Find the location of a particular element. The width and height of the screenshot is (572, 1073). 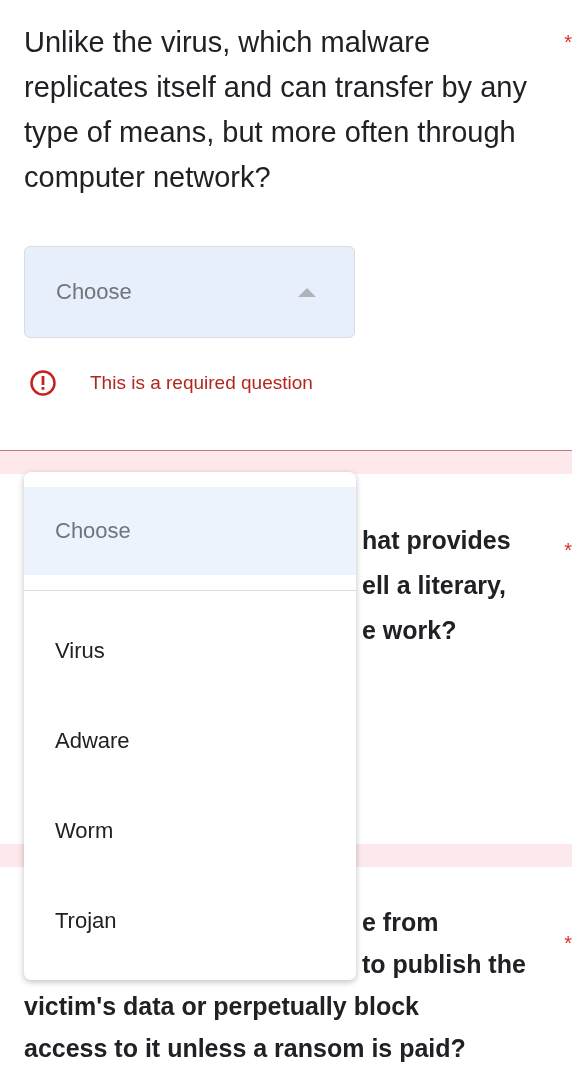

question-text: Unlike the virus, which malware replicates itself and can transfer by any type of means, but more often through computer network? is located at coordinates (276, 110).